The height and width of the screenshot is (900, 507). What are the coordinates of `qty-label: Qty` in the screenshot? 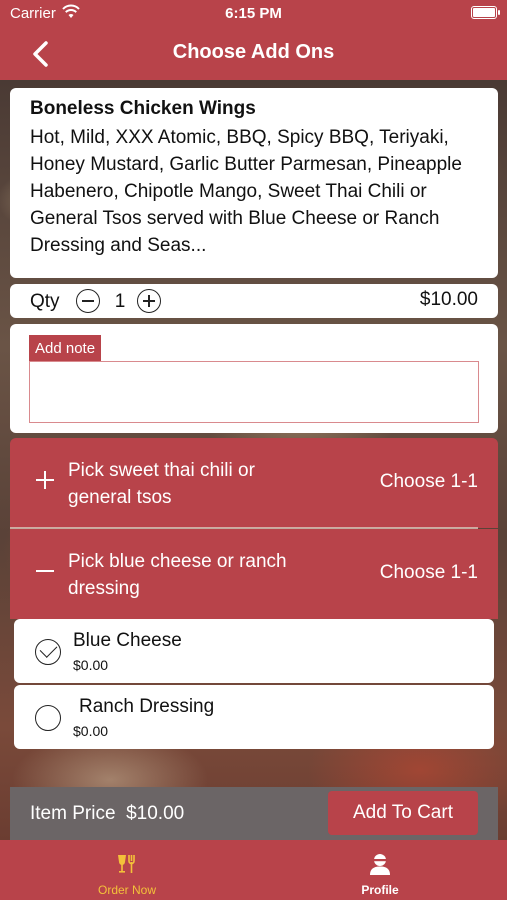 It's located at (45, 301).